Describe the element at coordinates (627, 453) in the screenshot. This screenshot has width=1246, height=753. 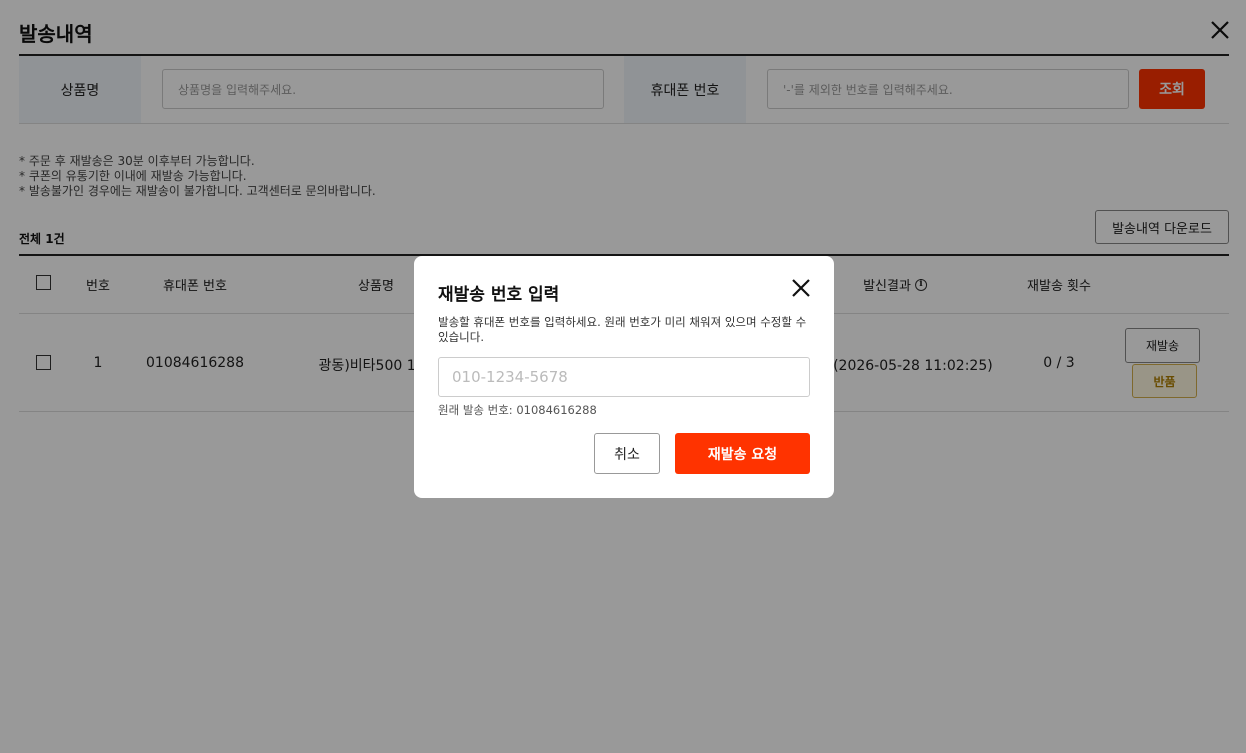
I see `cancel-button: 취소` at that location.